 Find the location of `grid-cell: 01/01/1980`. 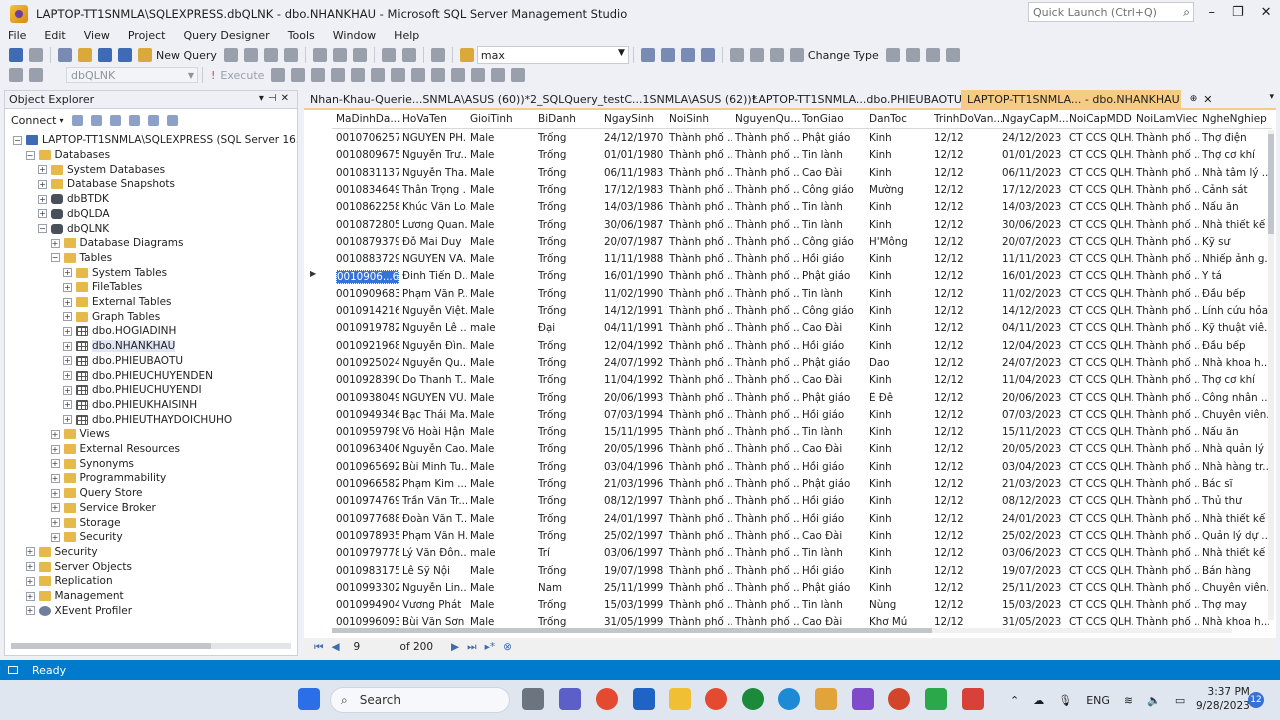

grid-cell: 01/01/1980 is located at coordinates (635, 155).